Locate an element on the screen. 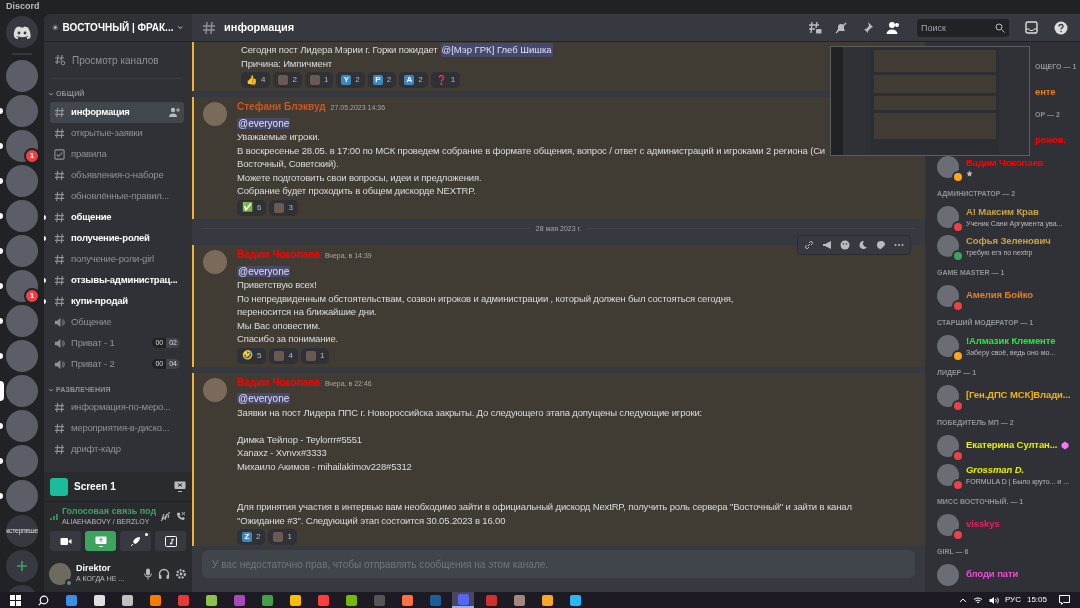 This screenshot has height=608, width=1080. member-item: Амелия Бойко is located at coordinates (1002, 295).